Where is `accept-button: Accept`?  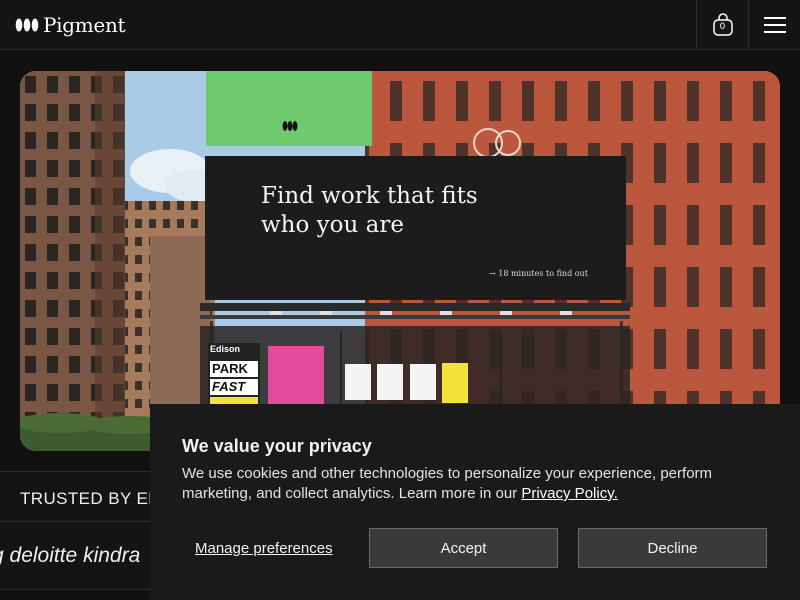 accept-button: Accept is located at coordinates (463, 548).